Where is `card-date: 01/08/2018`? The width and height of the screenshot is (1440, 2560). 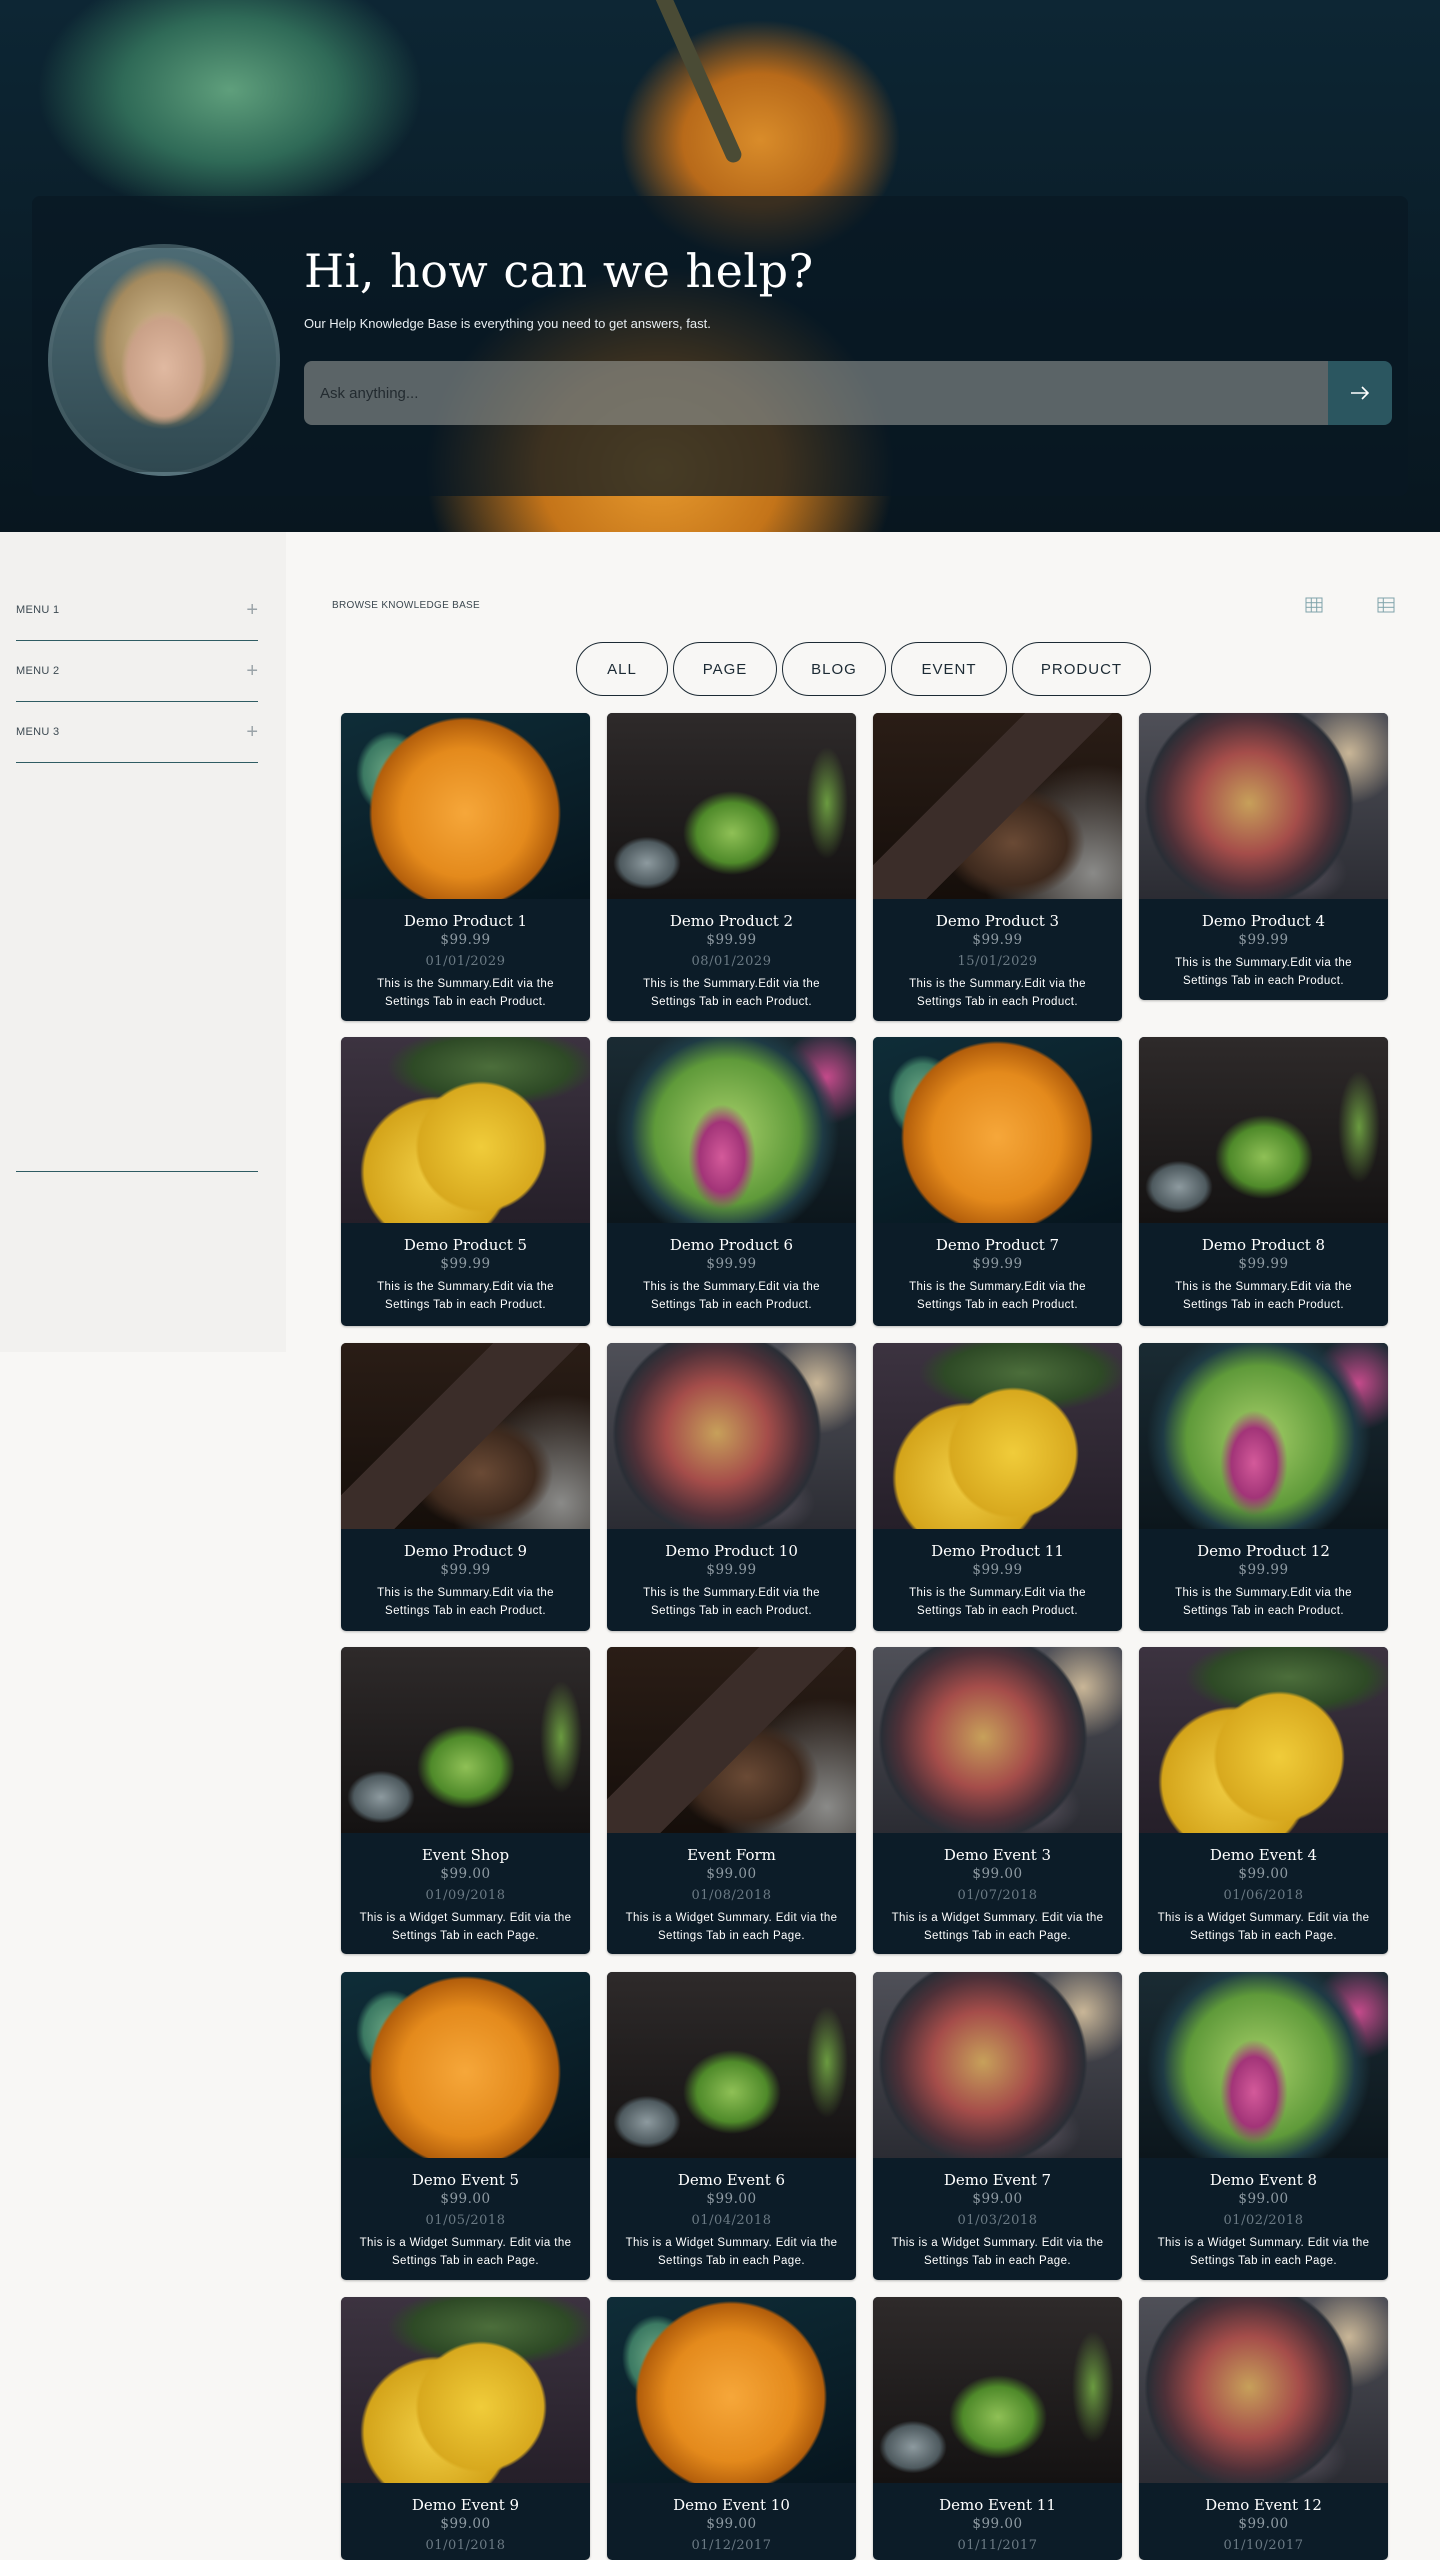 card-date: 01/08/2018 is located at coordinates (731, 1895).